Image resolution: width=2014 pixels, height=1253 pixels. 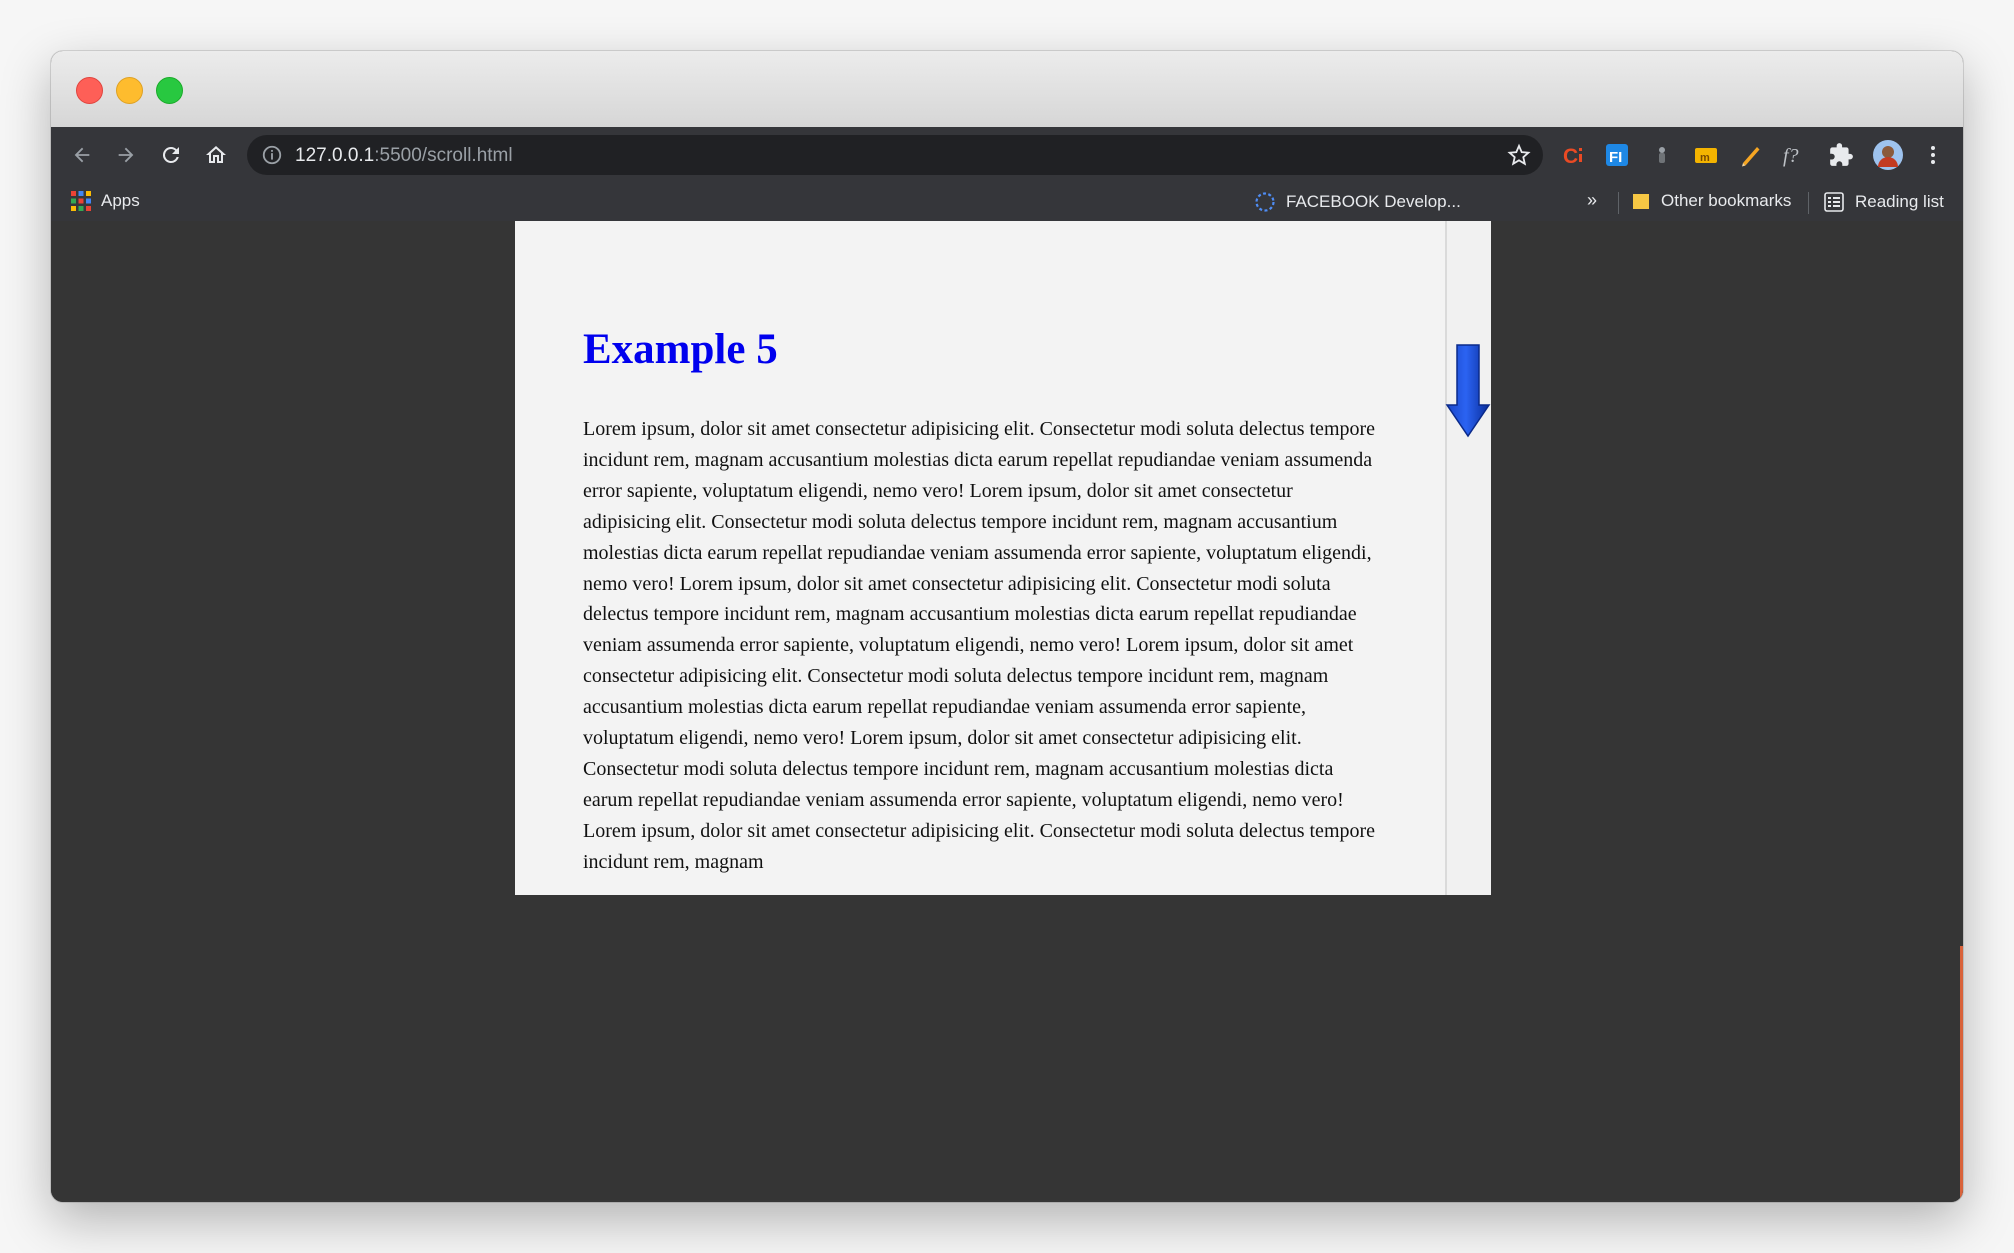 I want to click on puzzle-icon, so click(x=1841, y=155).